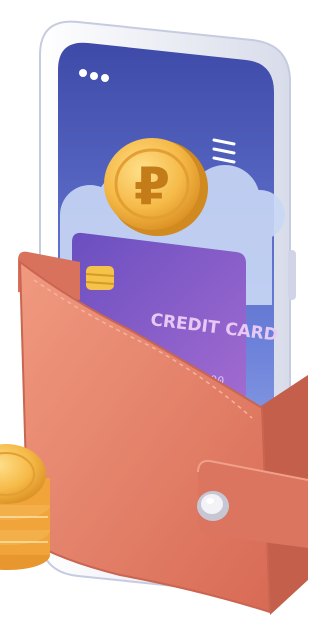 The height and width of the screenshot is (628, 321). Describe the element at coordinates (100, 278) in the screenshot. I see `card-chip-icon` at that location.